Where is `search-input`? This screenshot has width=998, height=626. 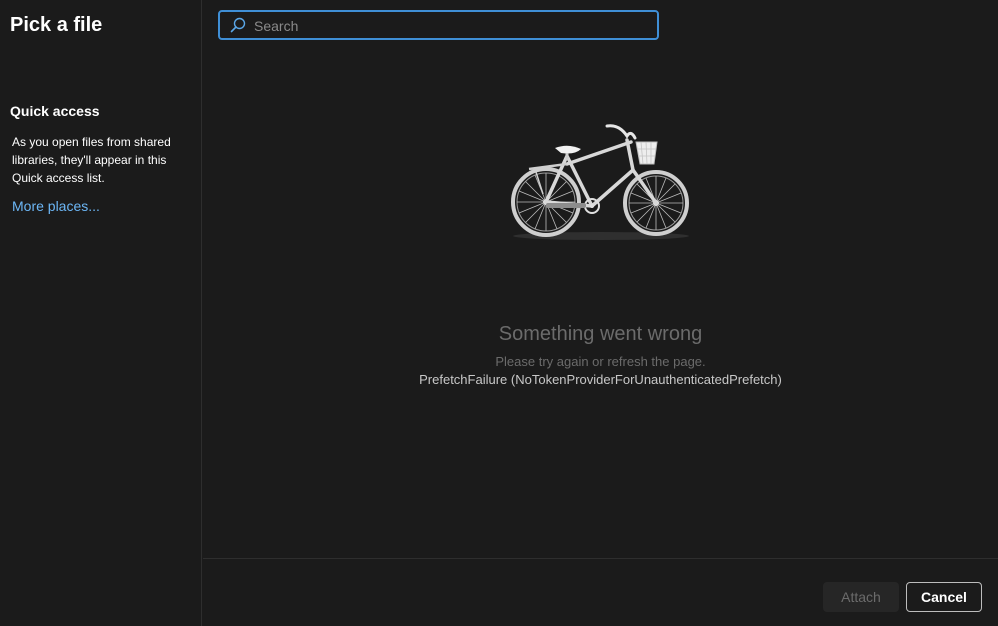
search-input is located at coordinates (451, 26).